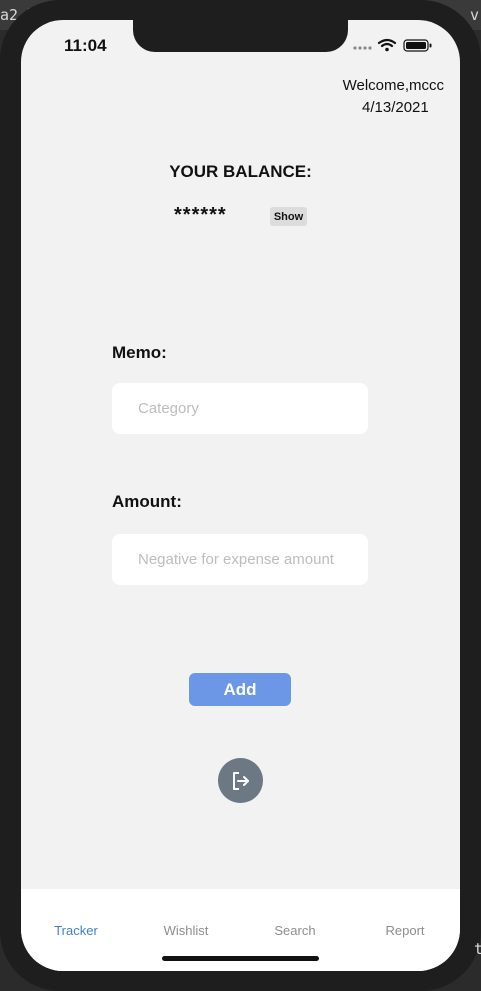 The height and width of the screenshot is (991, 481). What do you see at coordinates (475, 15) in the screenshot?
I see `background-text-right: v` at bounding box center [475, 15].